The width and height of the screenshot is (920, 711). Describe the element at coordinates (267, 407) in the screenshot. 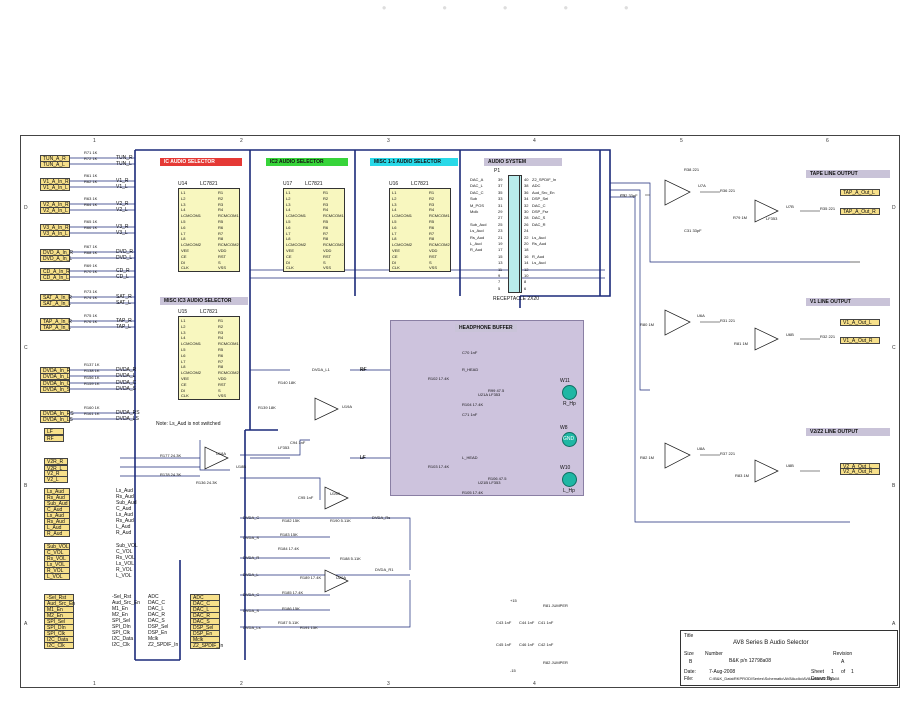

I see `mixer-part-9: R139 18K` at that location.